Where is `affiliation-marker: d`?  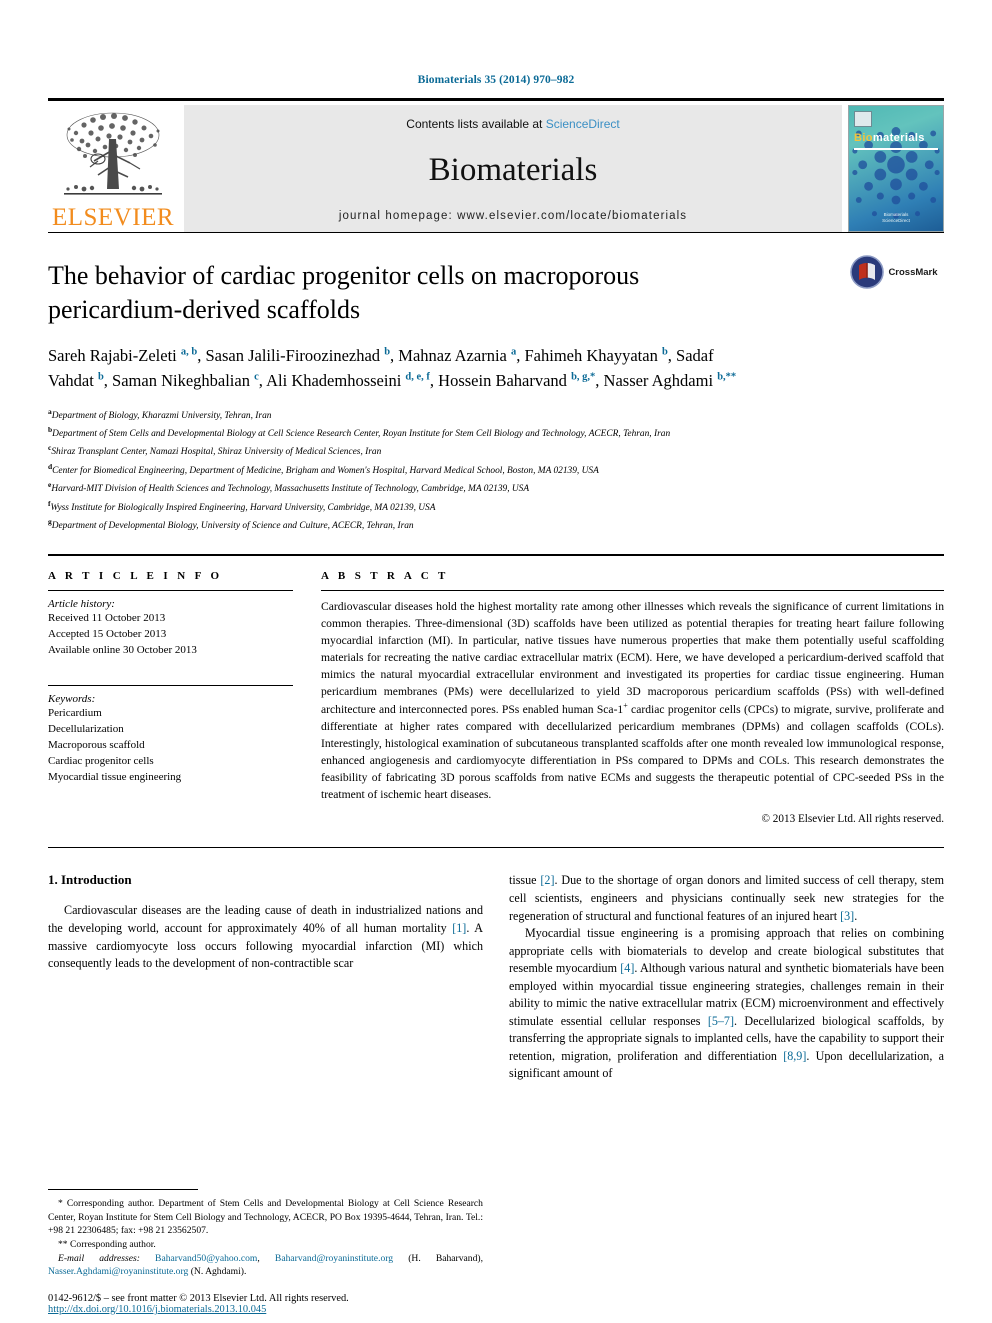 affiliation-marker: d is located at coordinates (50, 466).